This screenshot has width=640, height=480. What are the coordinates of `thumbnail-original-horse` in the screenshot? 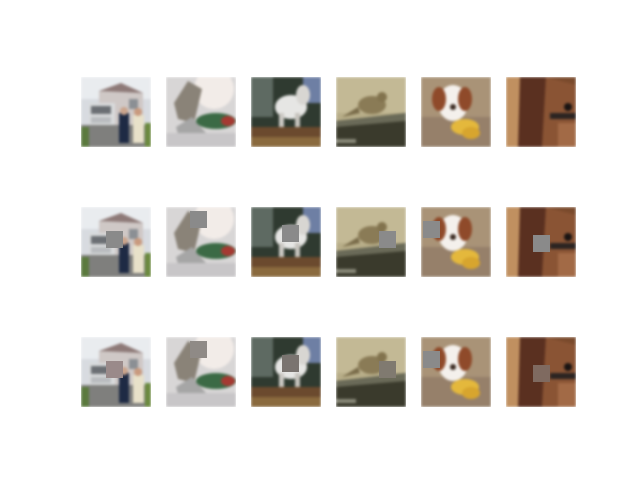 It's located at (286, 112).